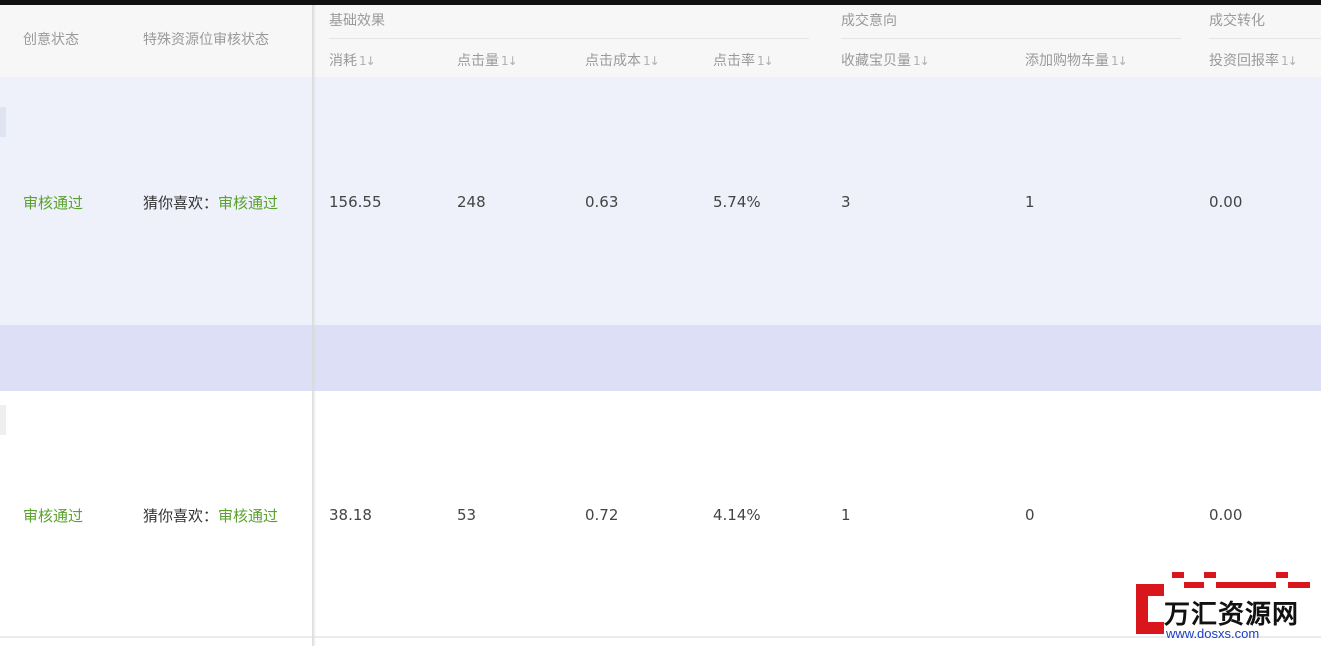 The image size is (1321, 646). Describe the element at coordinates (350, 515) in the screenshot. I see `cost-cell: 38.18` at that location.